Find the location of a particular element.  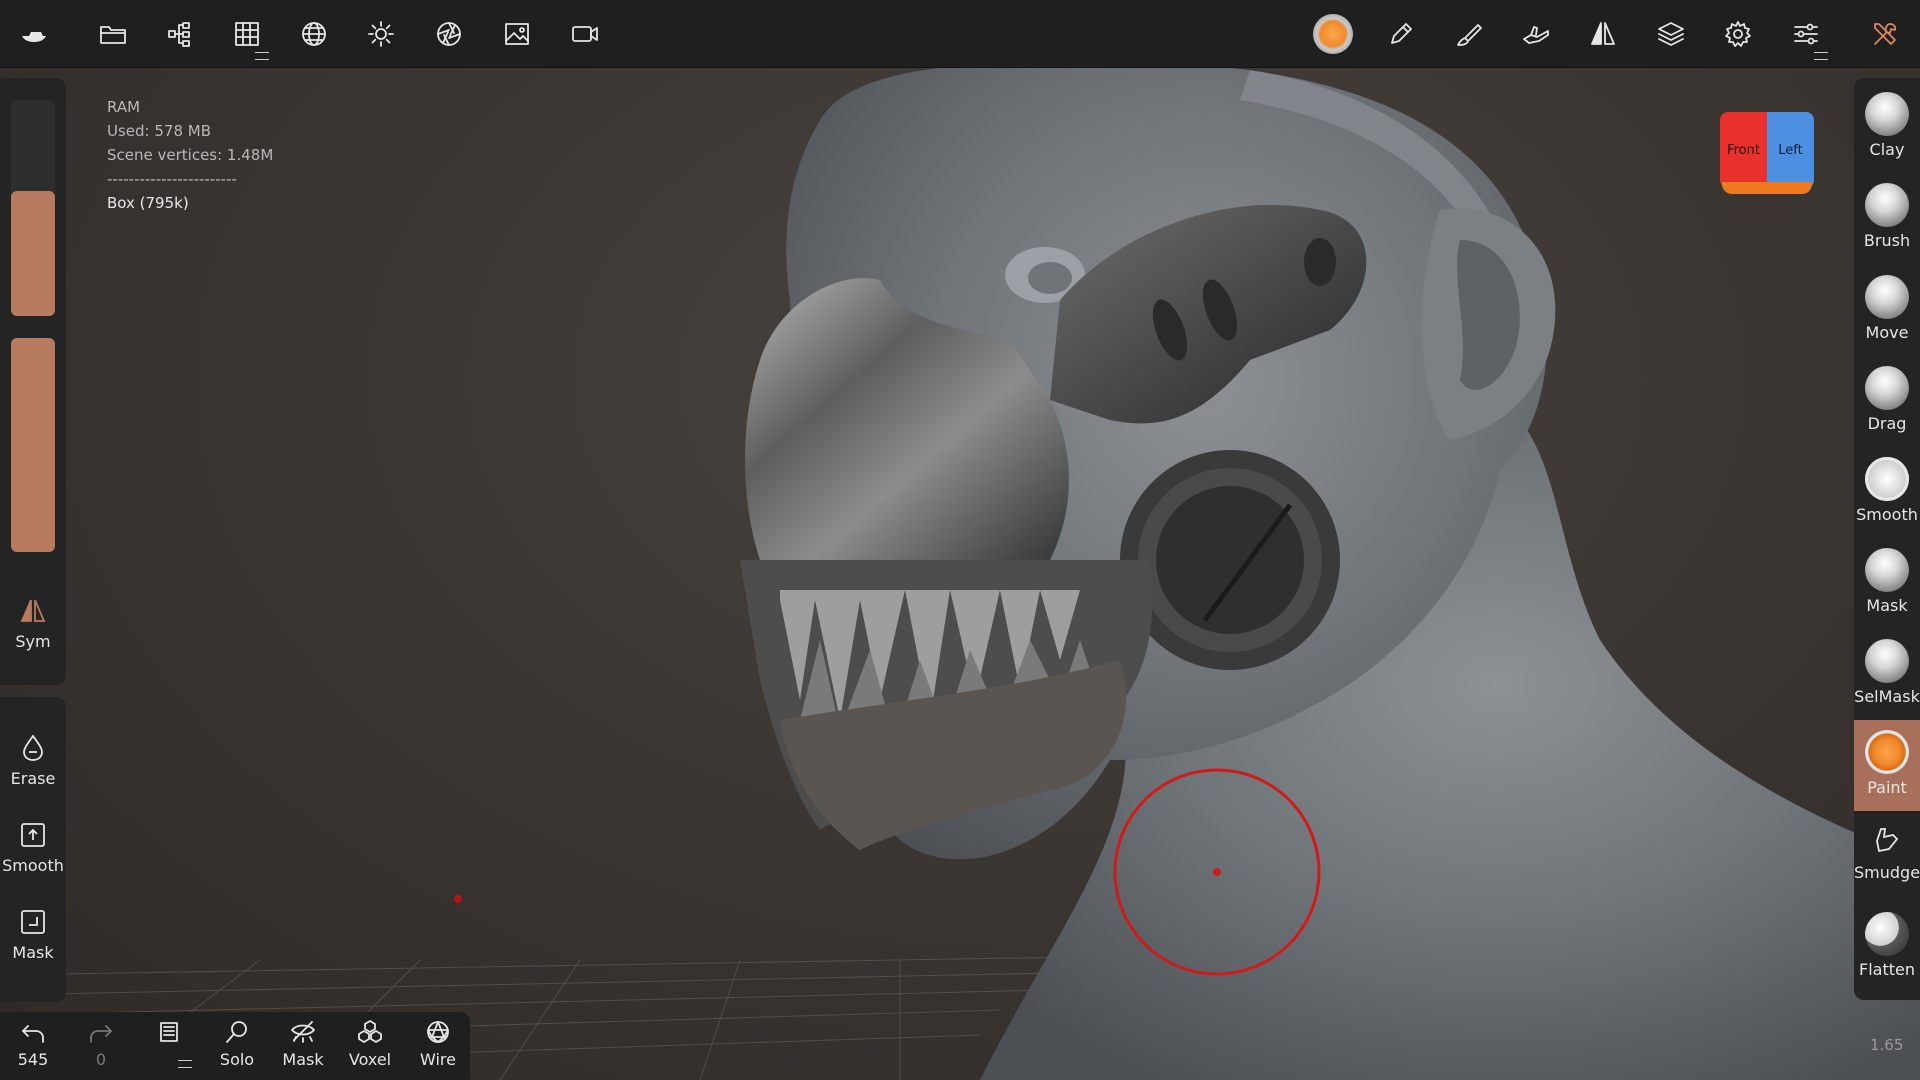

tool-label: Brush is located at coordinates (1887, 240).